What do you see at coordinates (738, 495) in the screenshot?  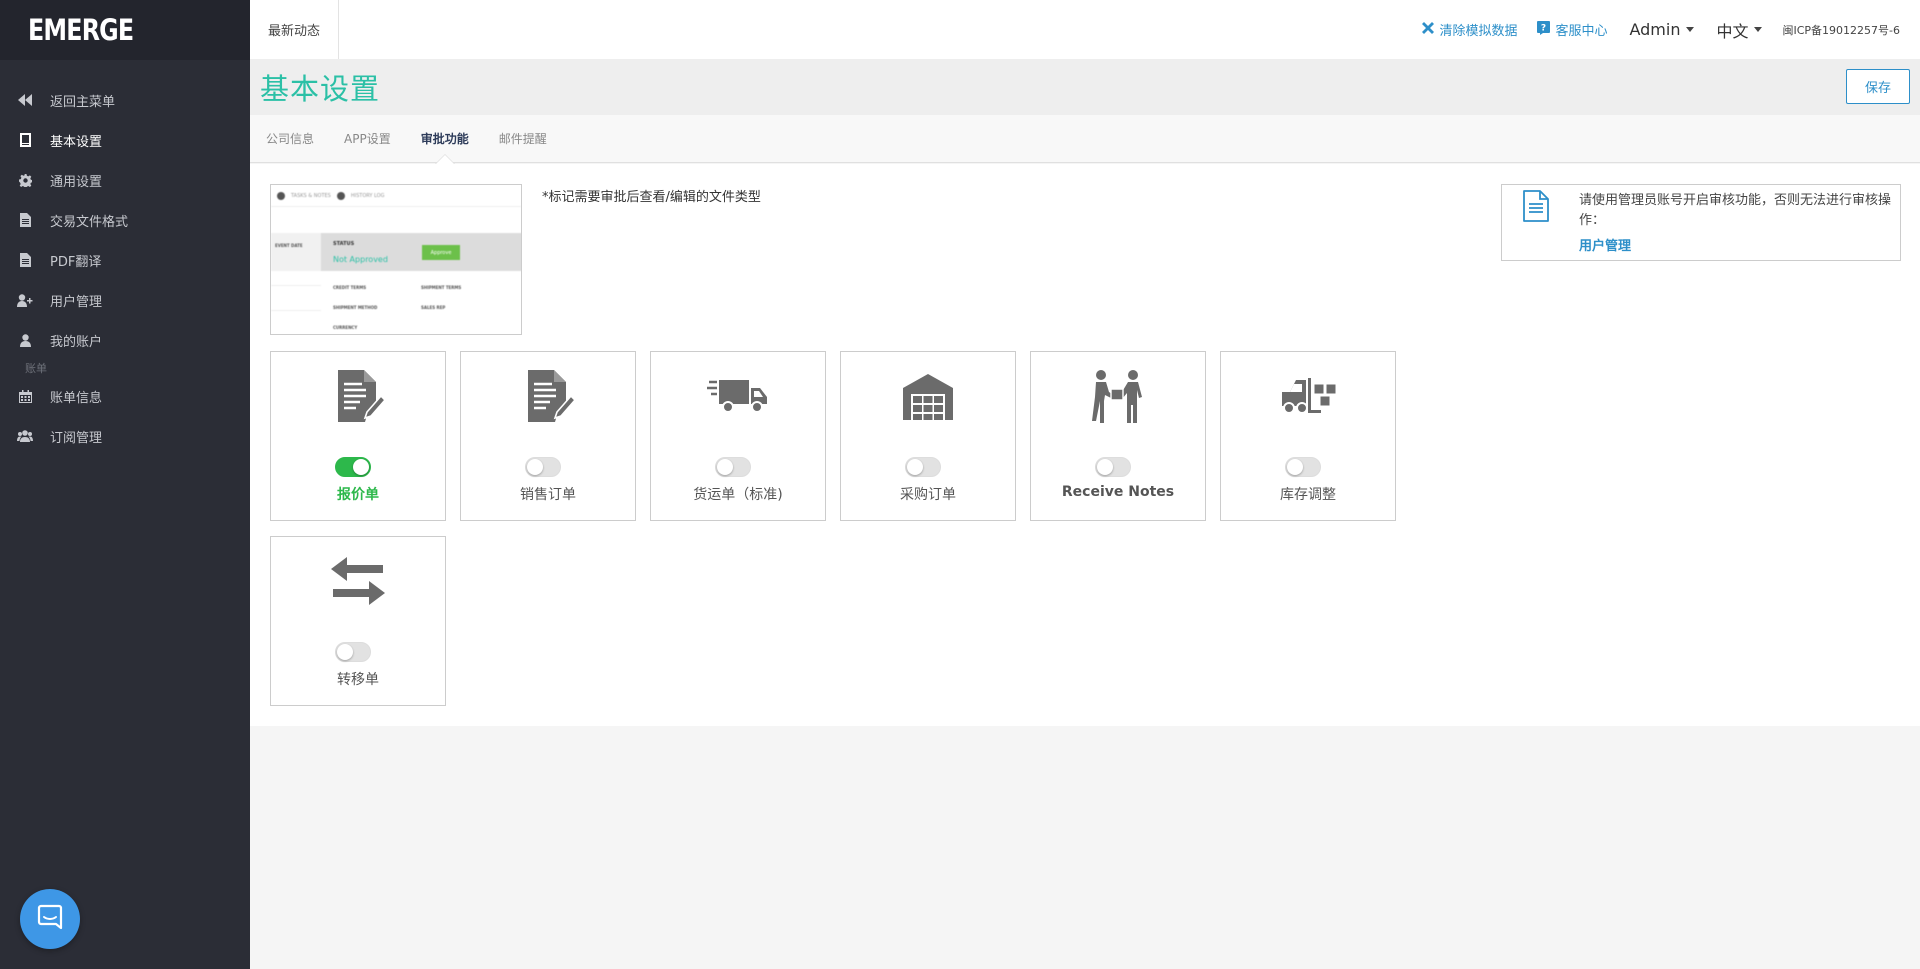 I see `doc-type-label: 货运单（标准)` at bounding box center [738, 495].